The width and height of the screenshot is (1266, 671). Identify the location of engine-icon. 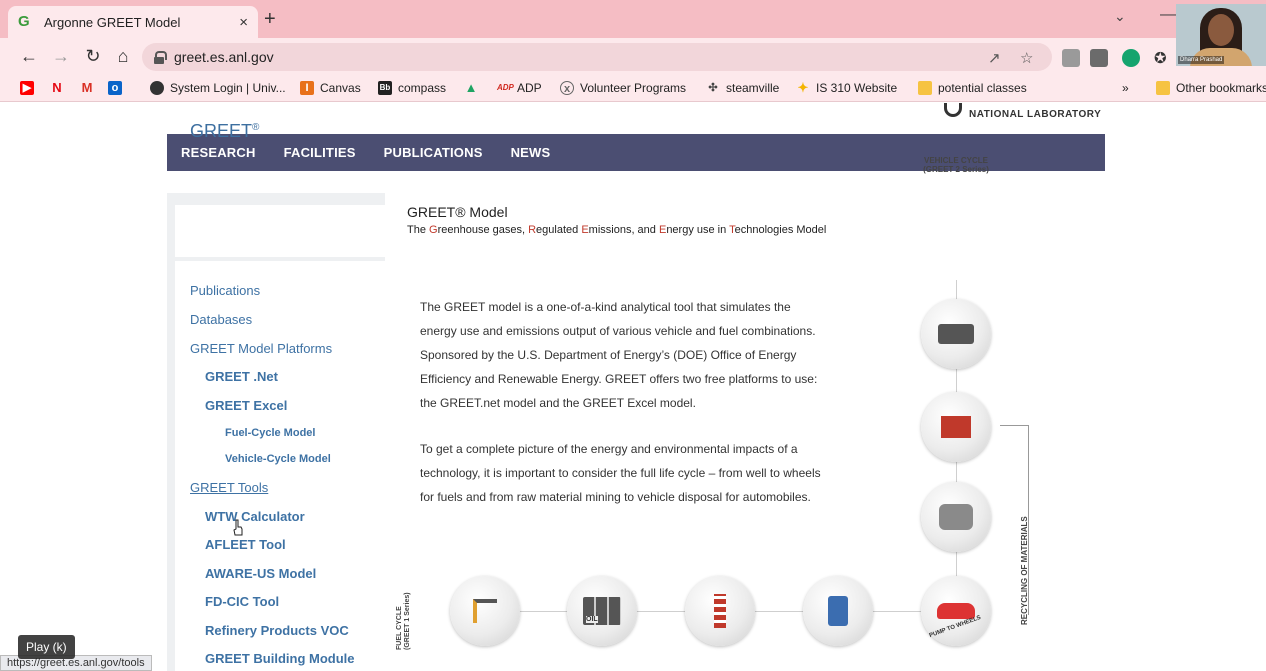
(956, 517).